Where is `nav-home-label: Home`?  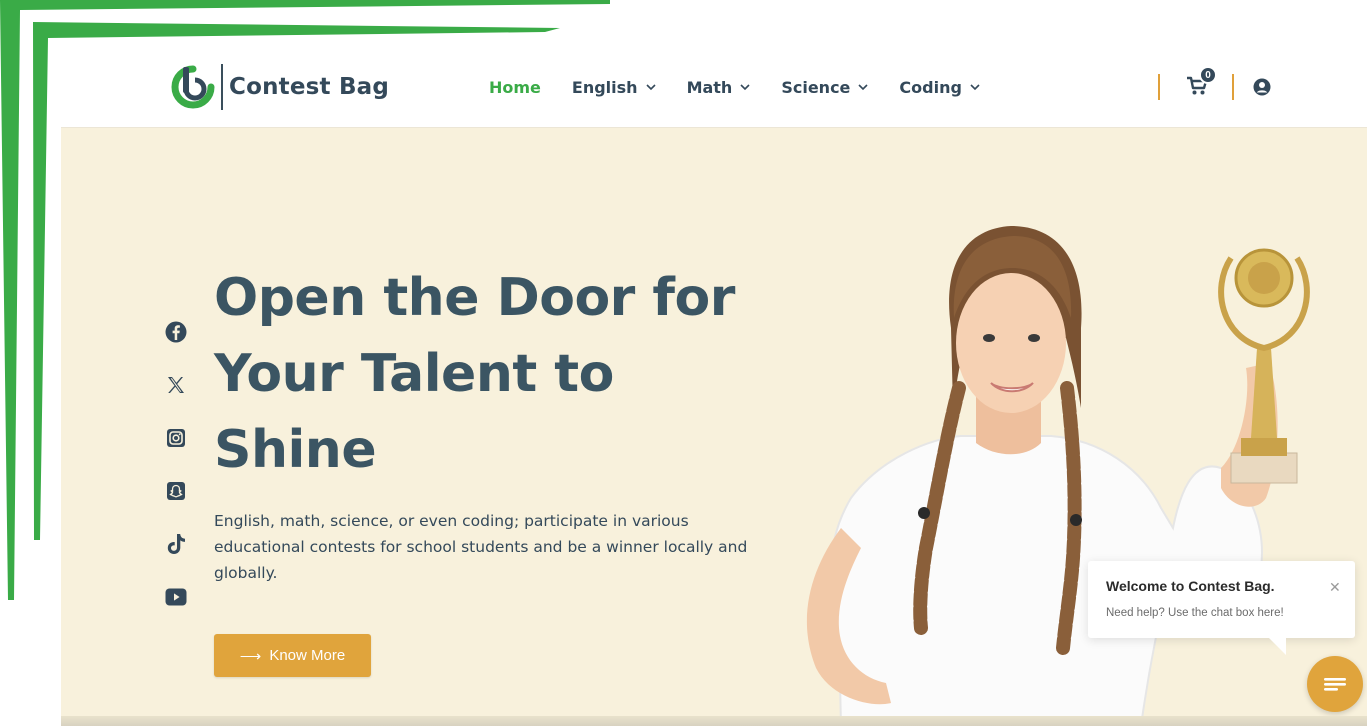
nav-home-label: Home is located at coordinates (515, 87).